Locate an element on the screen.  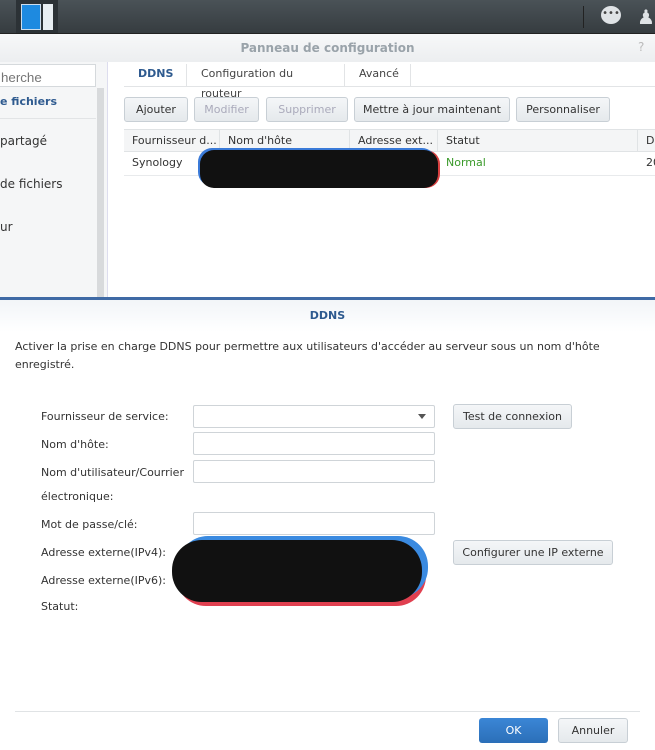
window-title: Panneau de configuration is located at coordinates (327, 48).